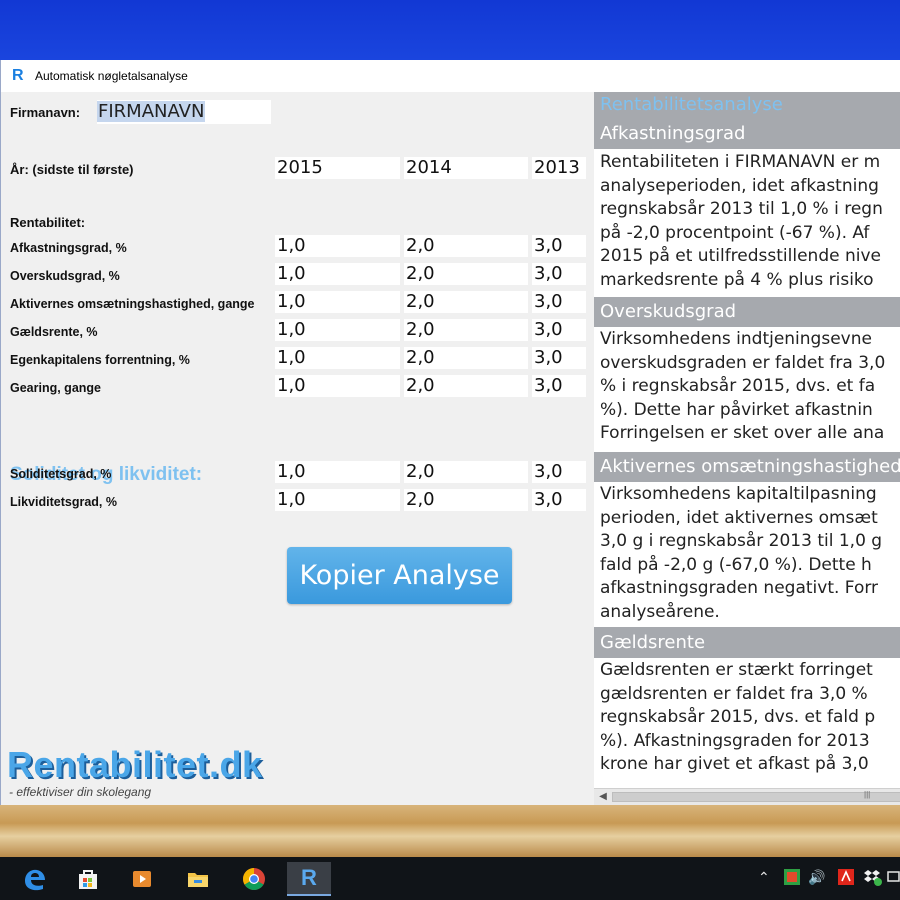 The width and height of the screenshot is (900, 900). Describe the element at coordinates (61, 474) in the screenshot. I see `row-label-soliditetsgrad: Soliditetsgrad, %` at that location.